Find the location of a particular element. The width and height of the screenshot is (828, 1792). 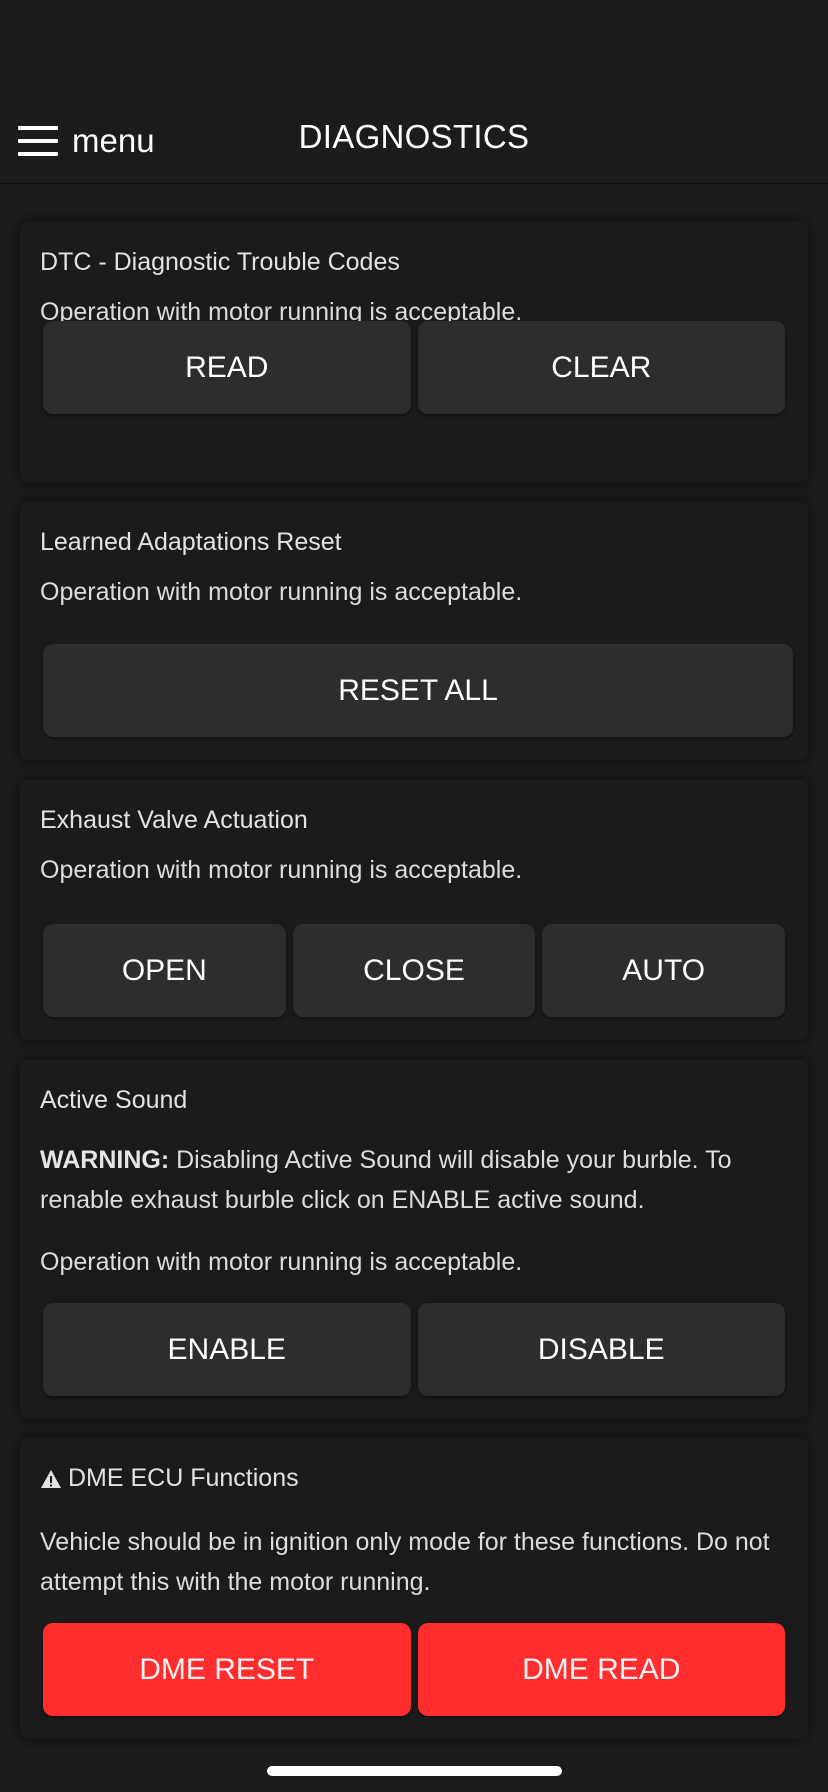

card-title: Exhaust Valve Actuation is located at coordinates (174, 820).